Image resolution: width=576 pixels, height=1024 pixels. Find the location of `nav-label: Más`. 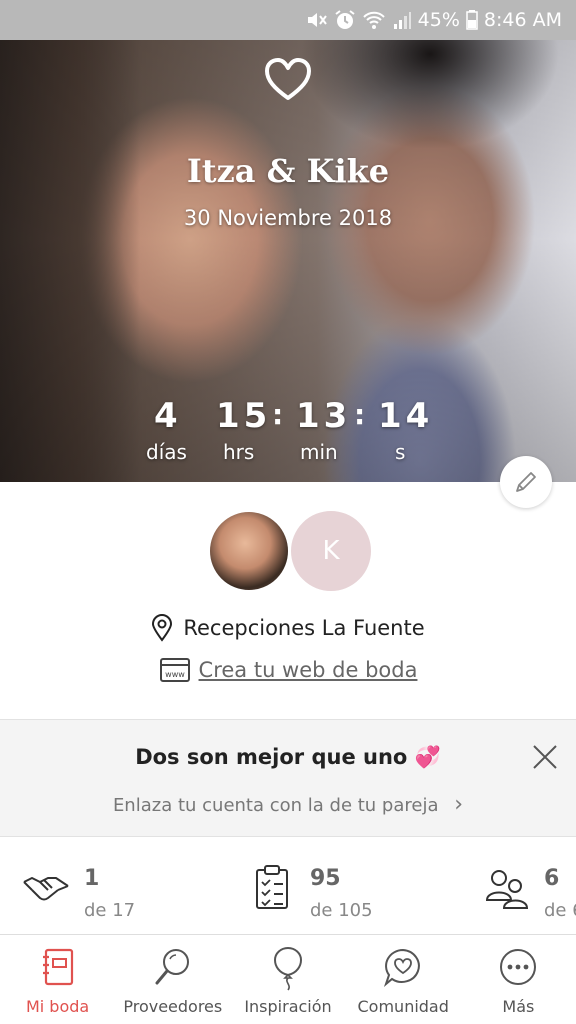

nav-label: Más is located at coordinates (518, 1006).